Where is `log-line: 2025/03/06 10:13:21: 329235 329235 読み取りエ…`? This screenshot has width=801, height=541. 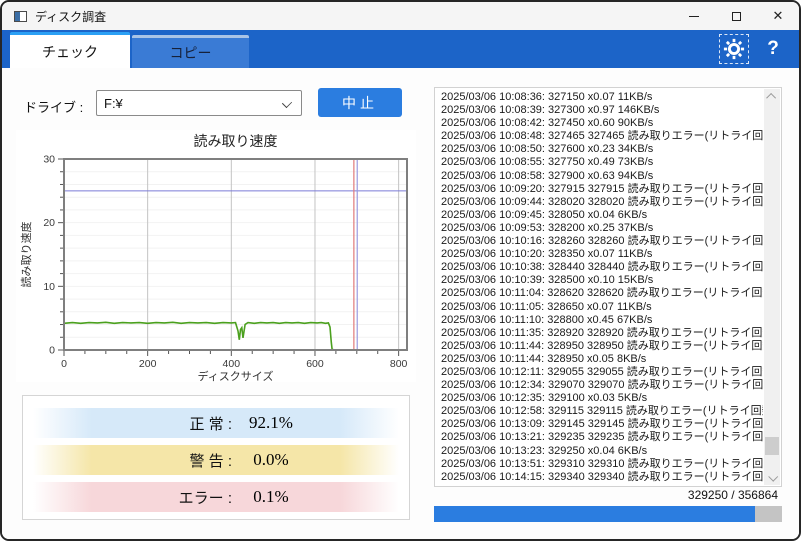 log-line: 2025/03/06 10:13:21: 329235 329235 読み取りエ… is located at coordinates (602, 437).